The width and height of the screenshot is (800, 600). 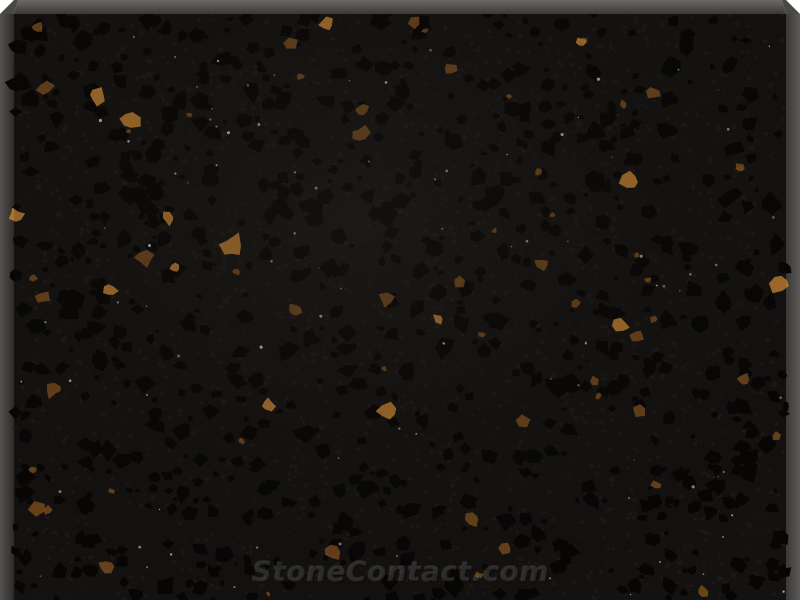 What do you see at coordinates (400, 7) in the screenshot?
I see `slab-top-bevel` at bounding box center [400, 7].